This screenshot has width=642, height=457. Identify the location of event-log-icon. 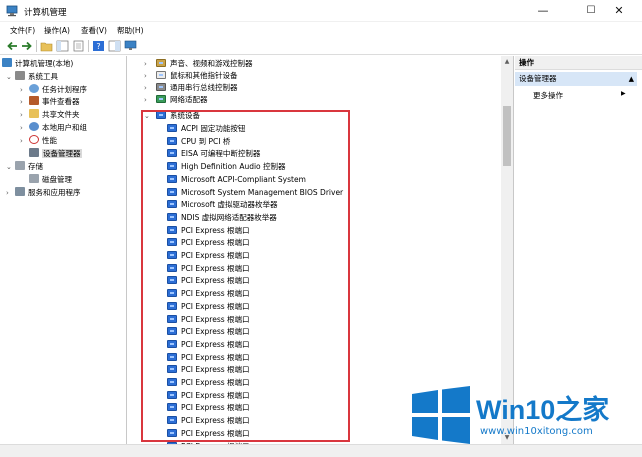
(34, 100).